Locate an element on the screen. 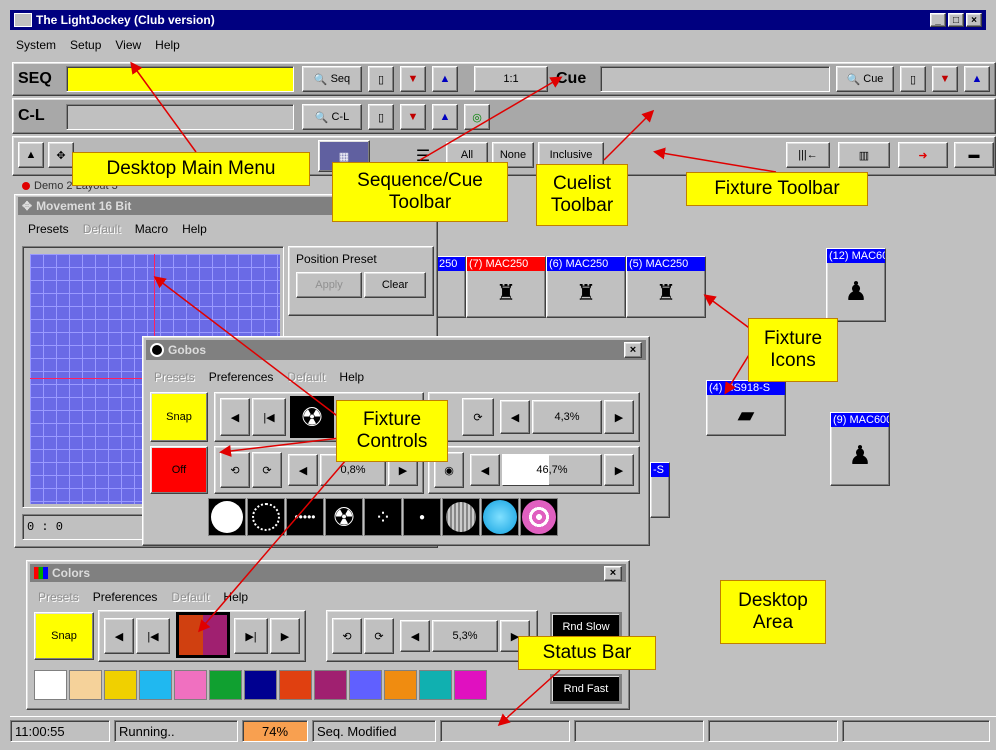 The image size is (996, 750). gobo-blue-glass-icon is located at coordinates (500, 517).